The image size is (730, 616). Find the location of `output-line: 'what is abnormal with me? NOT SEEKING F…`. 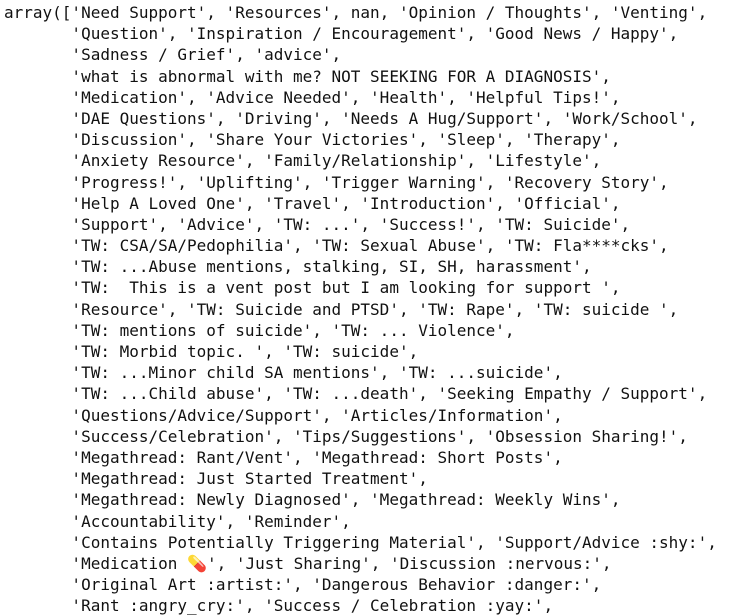

output-line: 'what is abnormal with me? NOT SEEKING F… is located at coordinates (307, 76).